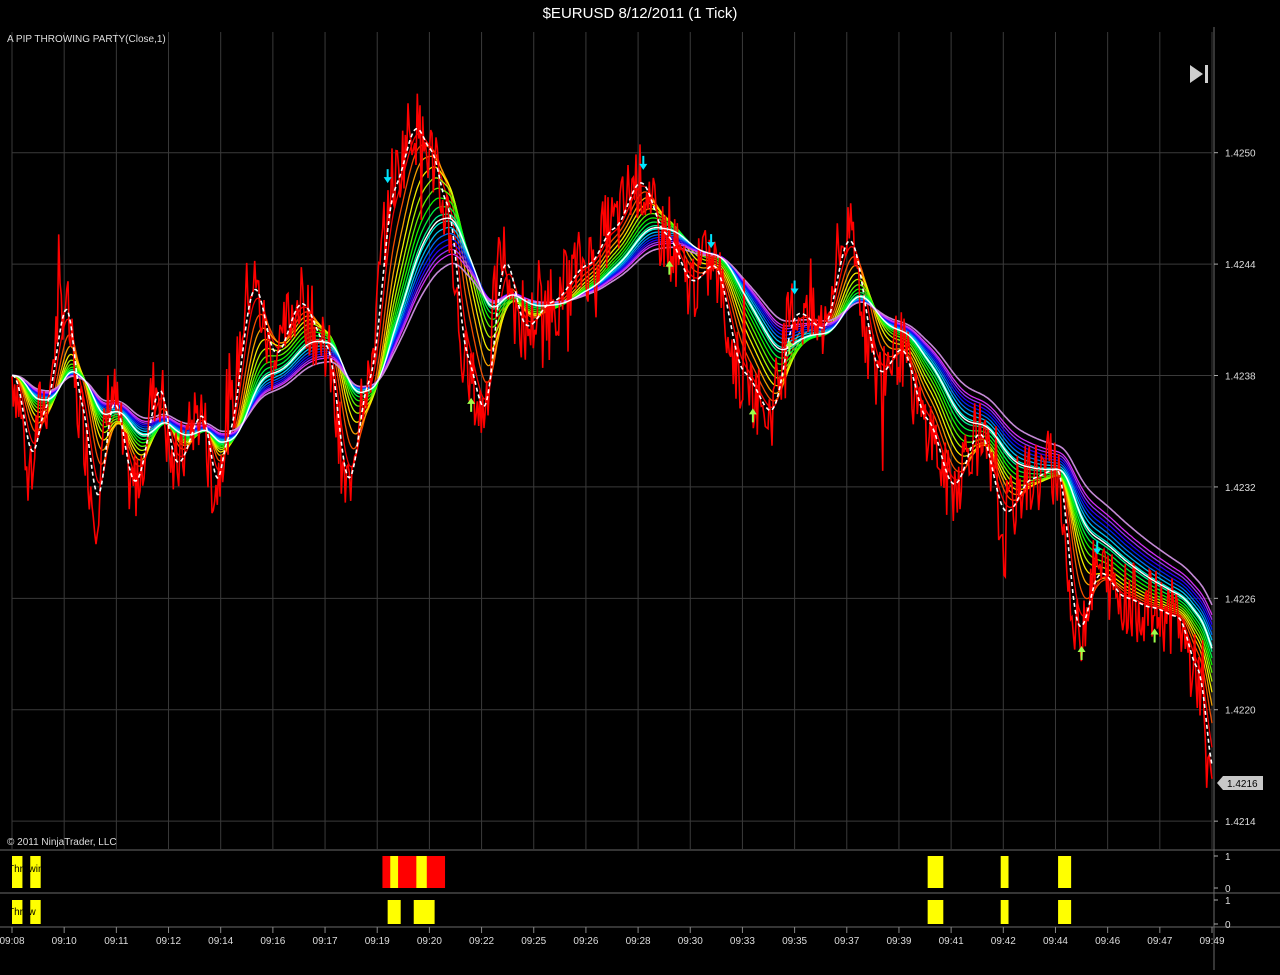 The width and height of the screenshot is (1280, 975). What do you see at coordinates (325, 941) in the screenshot?
I see `time-tick-label: 09:17` at bounding box center [325, 941].